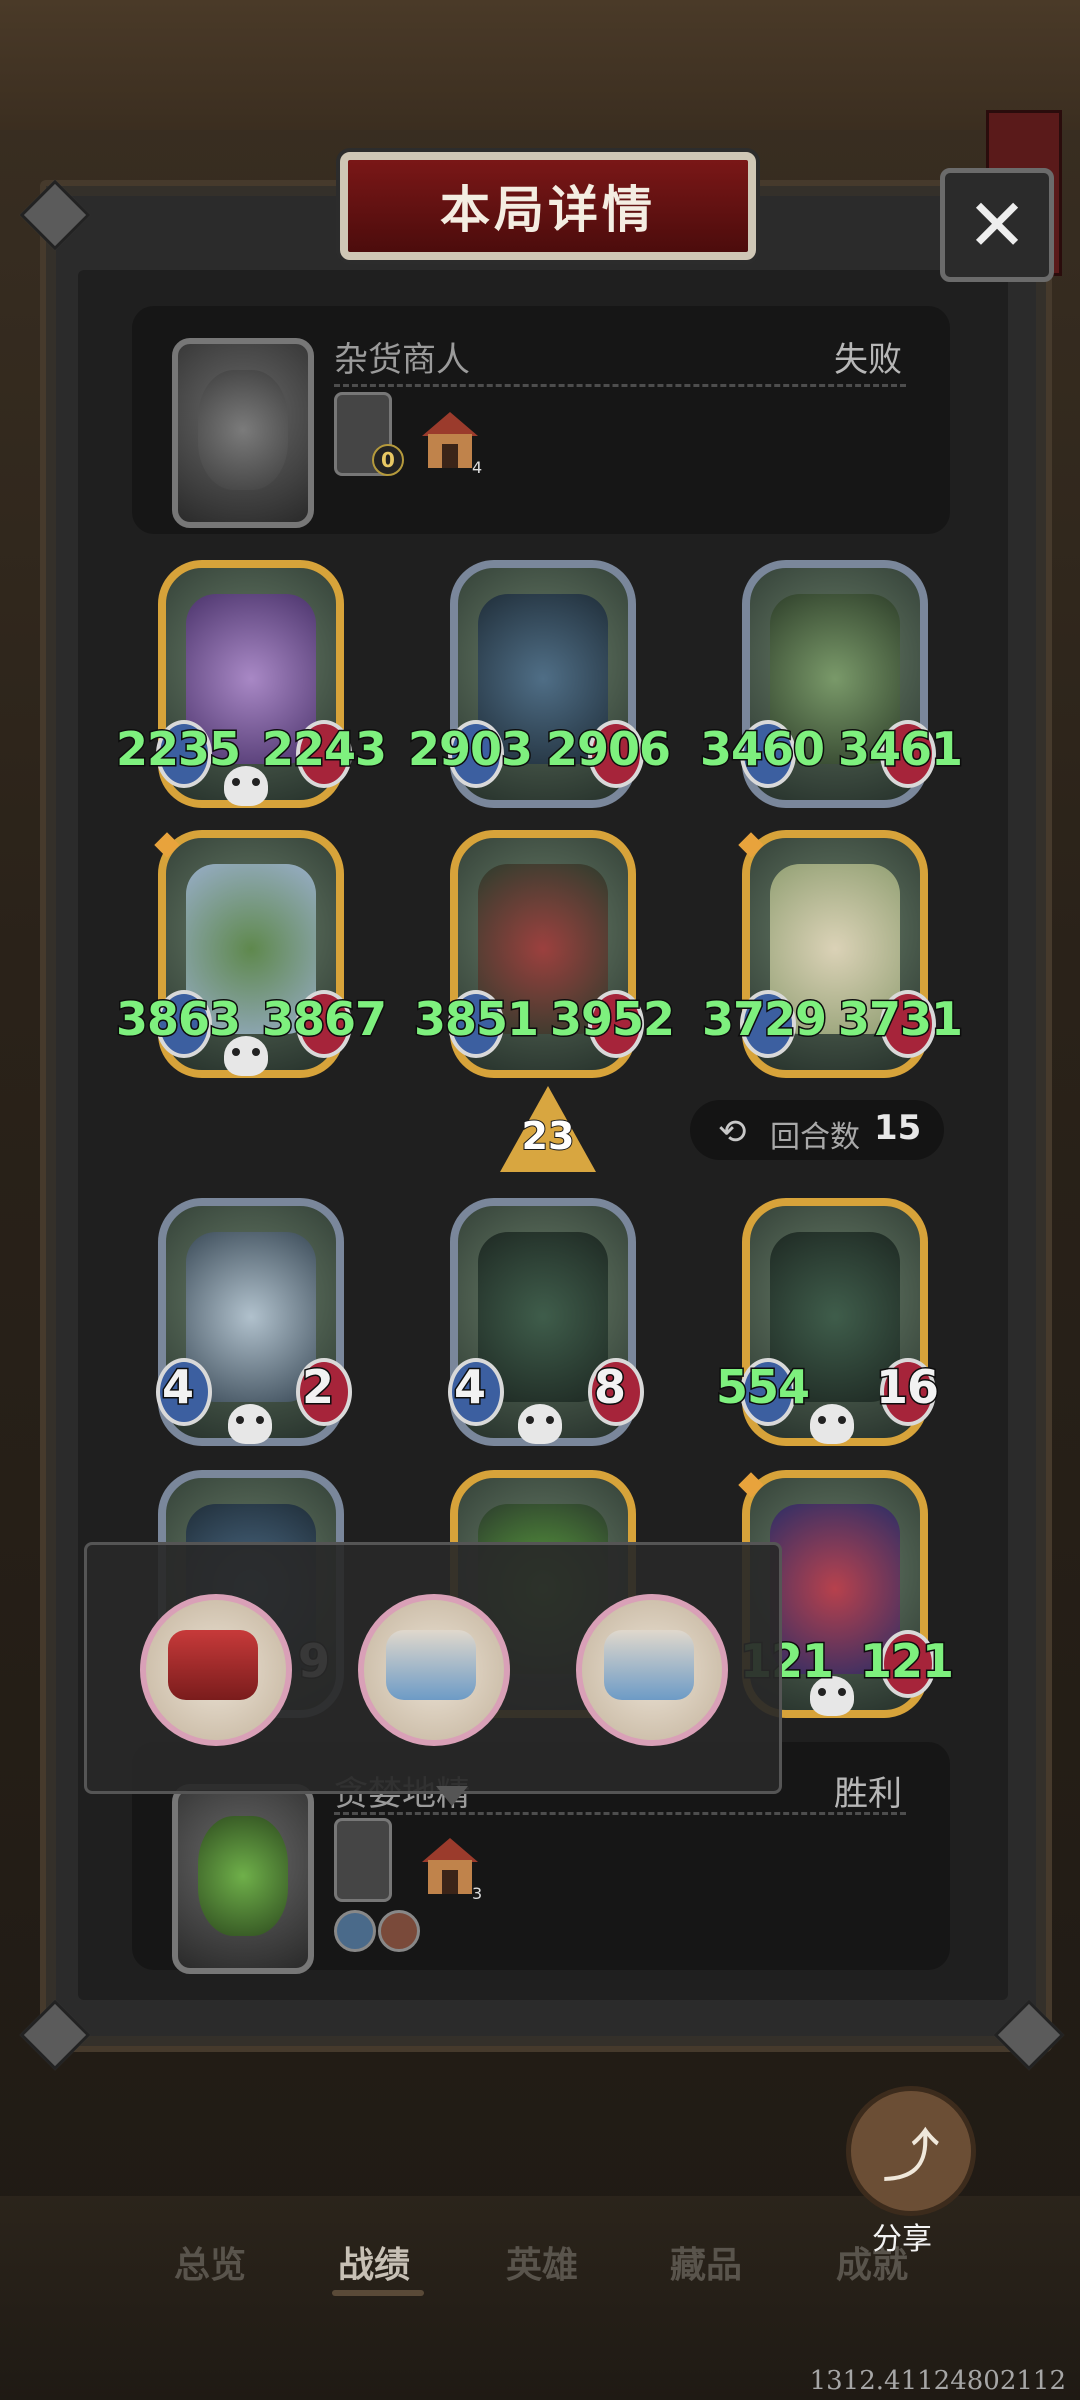 This screenshot has height=2400, width=1080. What do you see at coordinates (907, 1387) in the screenshot?
I see `hero-health: 16` at bounding box center [907, 1387].